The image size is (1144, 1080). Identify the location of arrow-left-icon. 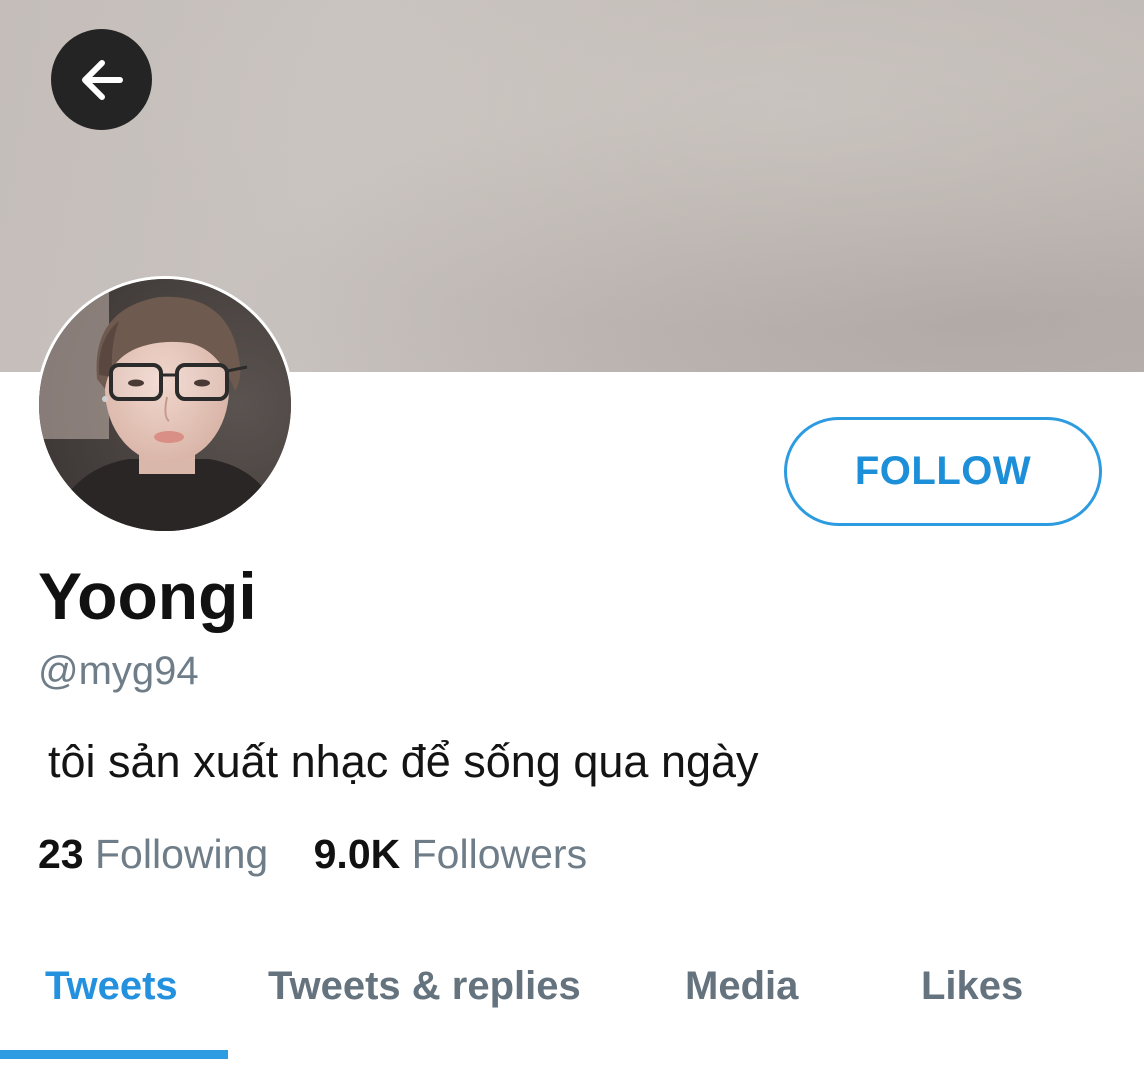
(102, 79).